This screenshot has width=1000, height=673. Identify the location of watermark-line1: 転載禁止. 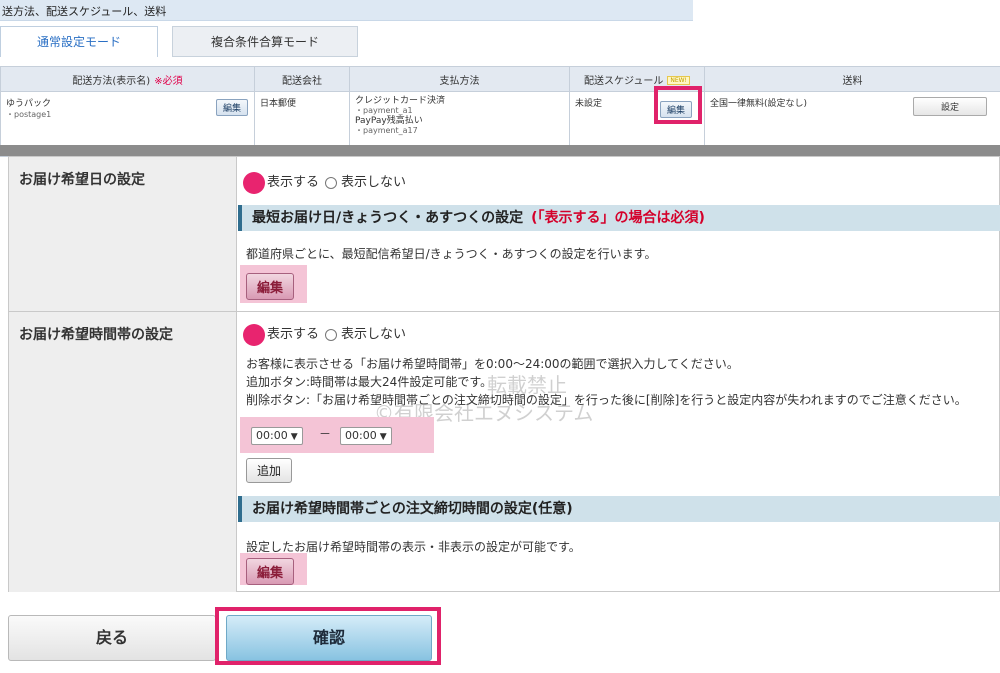
(527, 385).